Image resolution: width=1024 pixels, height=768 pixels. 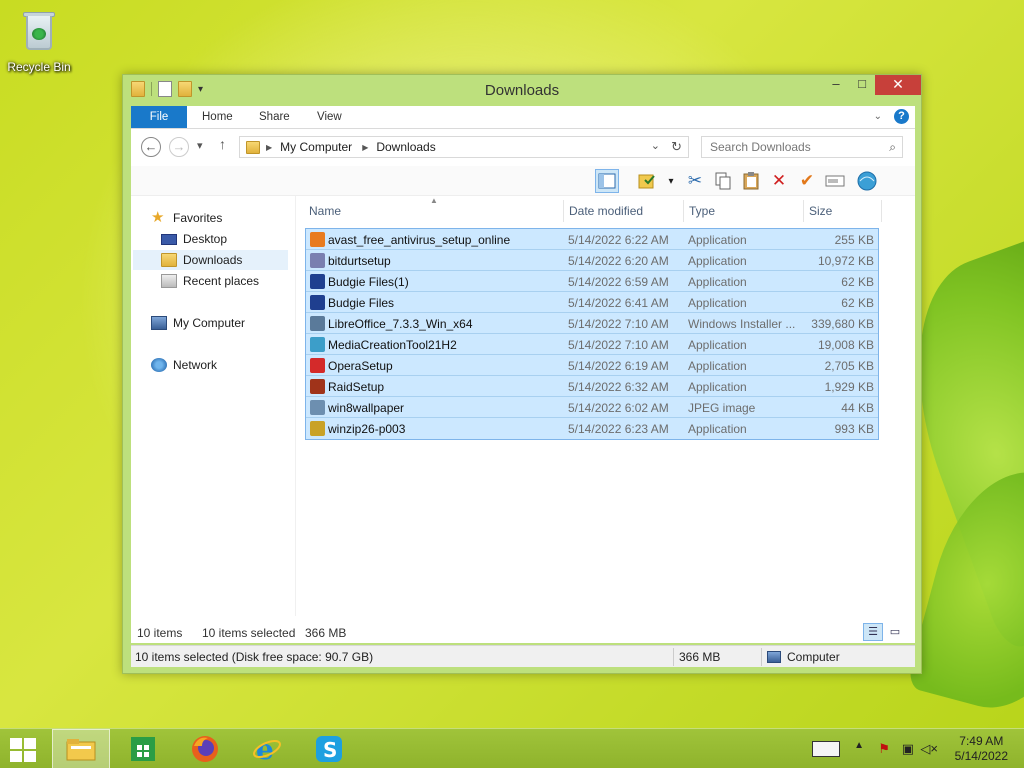 What do you see at coordinates (400, 324) in the screenshot?
I see `file-name: LibreOffice_7.3.3_Win_x64` at bounding box center [400, 324].